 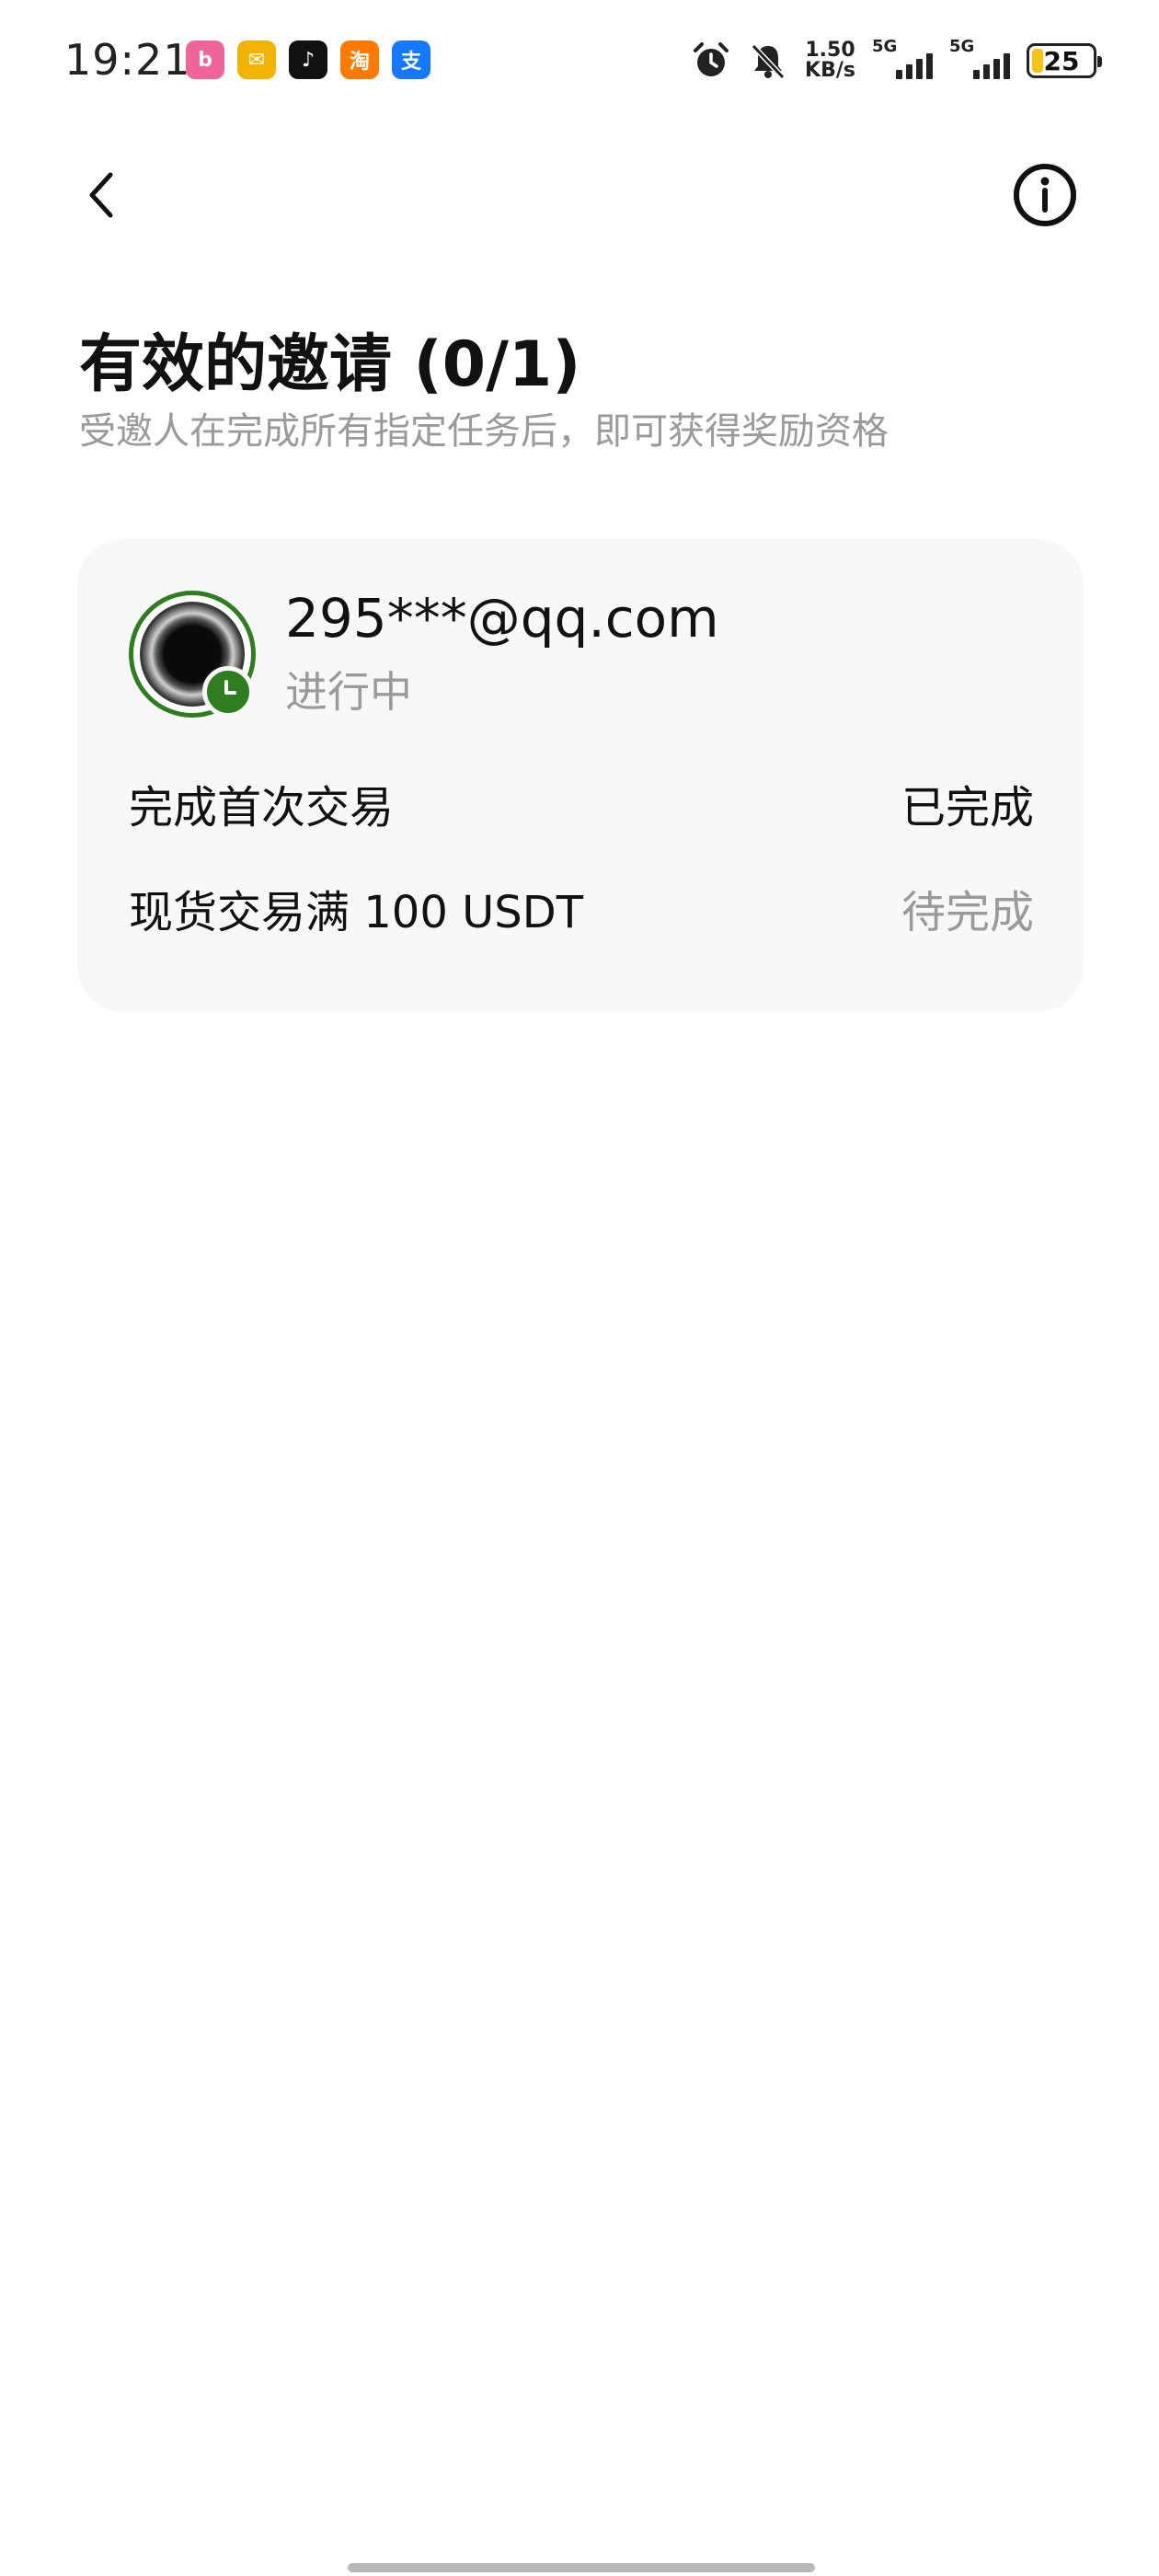 I want to click on system-status-icons: 1.50 KB/s 5G 5G 25, so click(x=896, y=61).